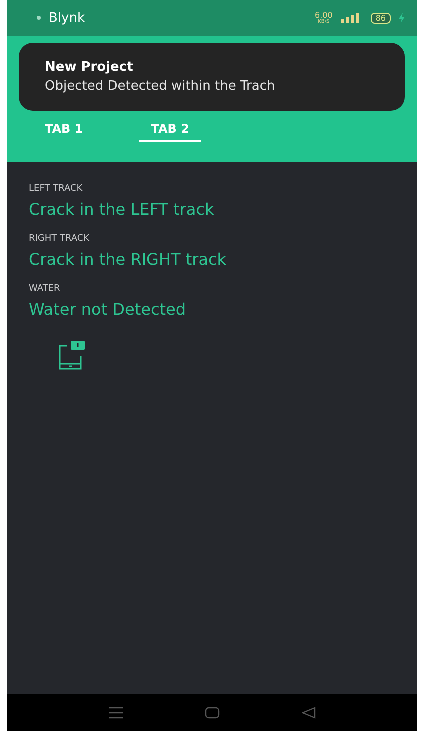  What do you see at coordinates (56, 189) in the screenshot?
I see `widget-label: LEFT TRACK` at bounding box center [56, 189].